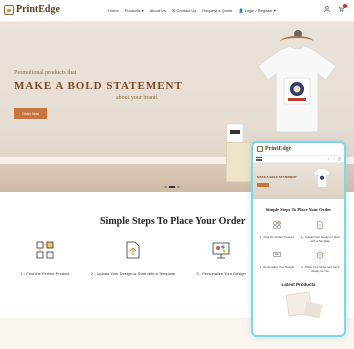 This screenshot has height=349, width=354. What do you see at coordinates (158, 10) in the screenshot?
I see `nav-about: About Us` at bounding box center [158, 10].